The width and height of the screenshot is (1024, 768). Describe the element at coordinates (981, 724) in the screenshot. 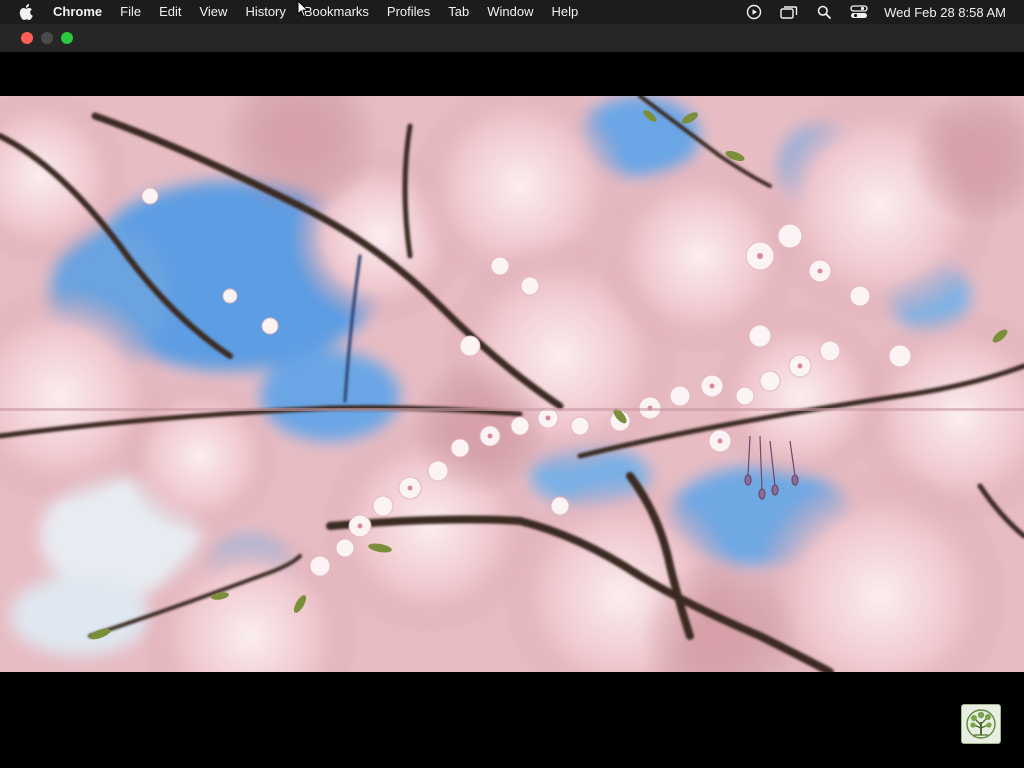

I see `tree-logo-icon` at that location.